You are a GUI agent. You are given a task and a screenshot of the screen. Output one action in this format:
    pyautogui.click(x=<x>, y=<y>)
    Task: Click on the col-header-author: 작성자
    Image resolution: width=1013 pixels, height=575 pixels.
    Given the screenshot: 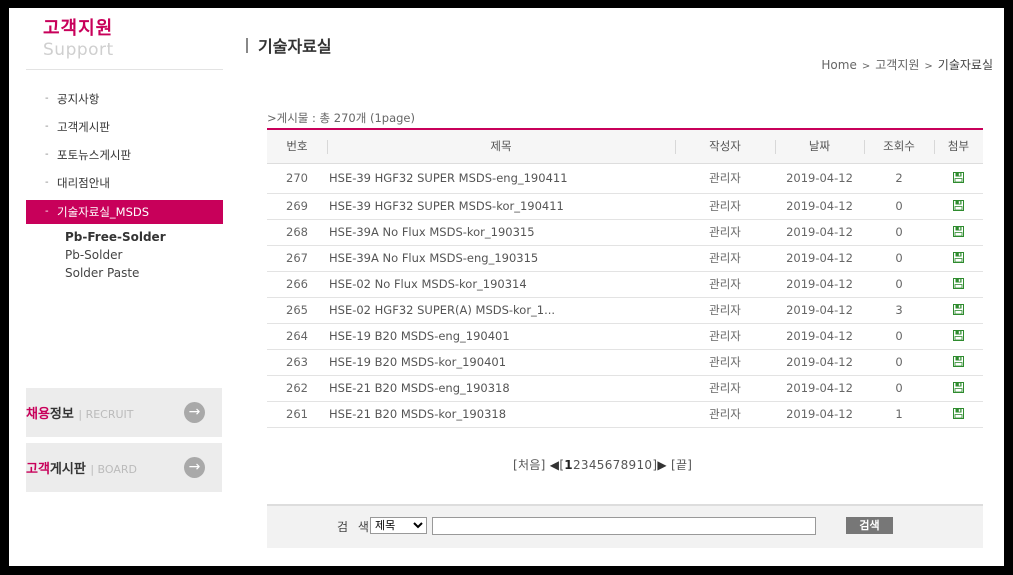 What is the action you would take?
    pyautogui.click(x=725, y=146)
    